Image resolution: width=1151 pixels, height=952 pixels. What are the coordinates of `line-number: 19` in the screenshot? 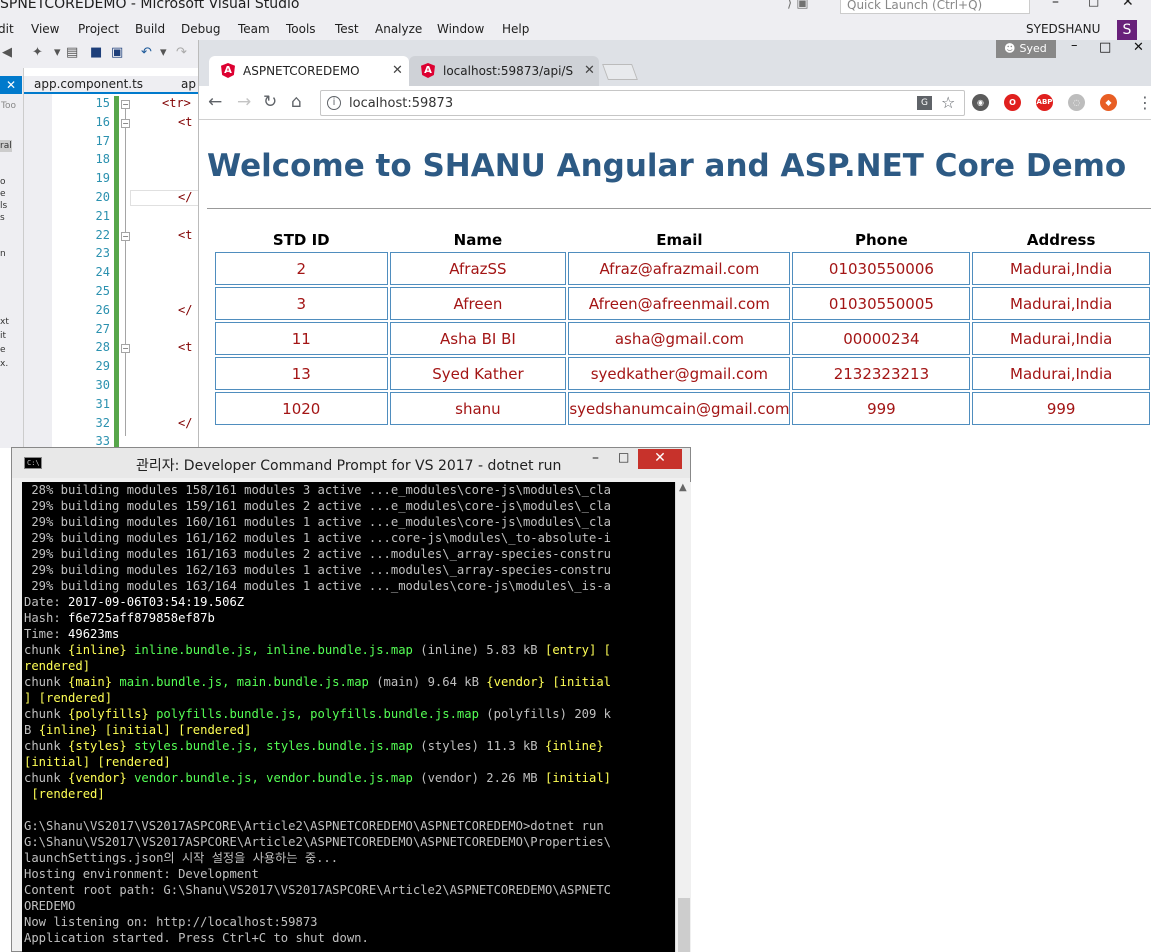 It's located at (102, 178).